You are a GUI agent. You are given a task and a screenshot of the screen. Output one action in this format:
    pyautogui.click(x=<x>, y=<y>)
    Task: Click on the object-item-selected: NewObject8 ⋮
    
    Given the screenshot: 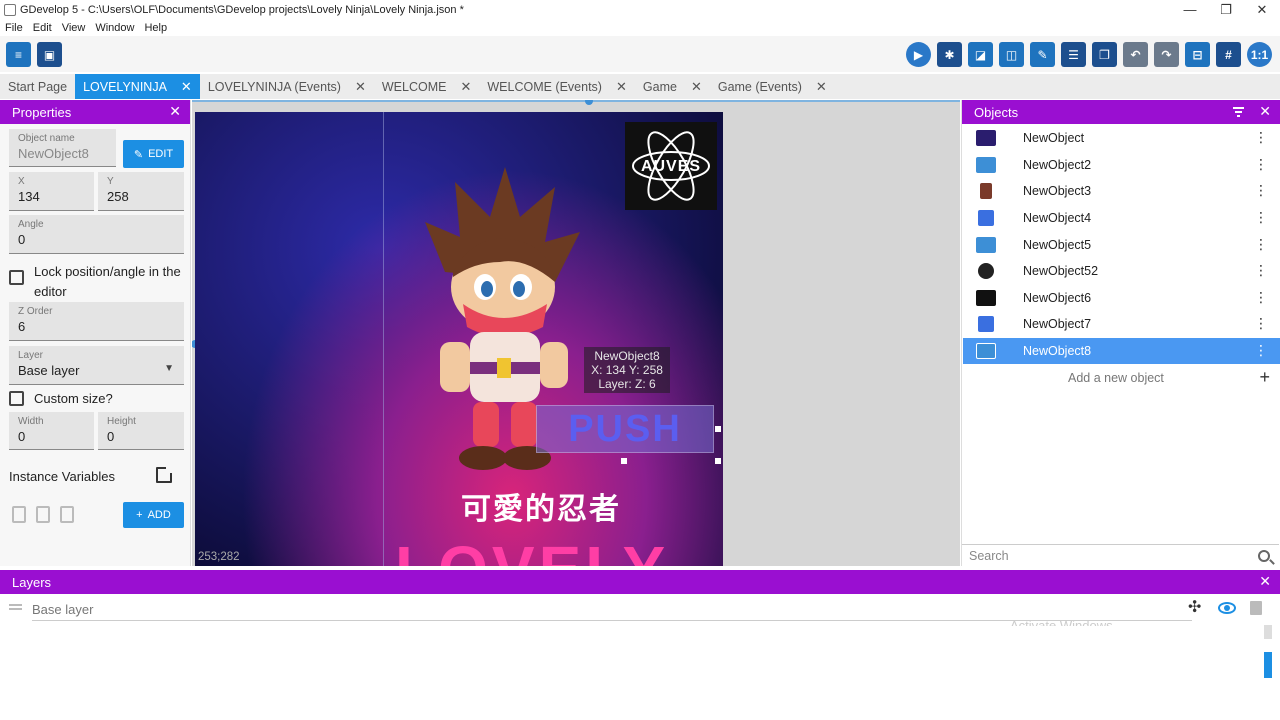 What is the action you would take?
    pyautogui.click(x=1121, y=351)
    